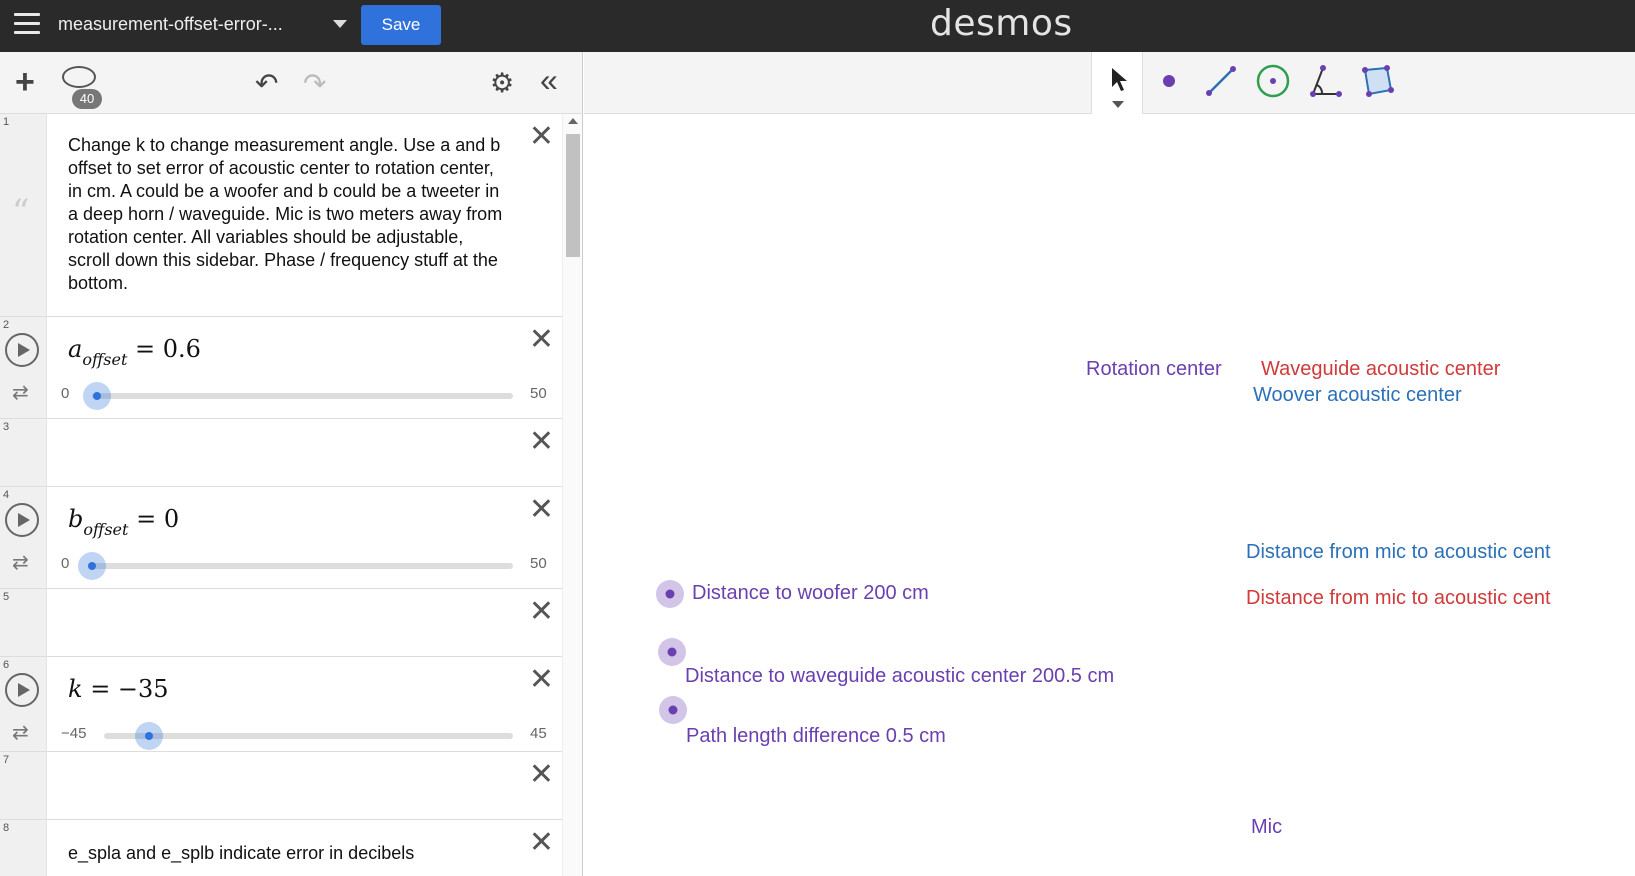 The width and height of the screenshot is (1635, 876). What do you see at coordinates (1357, 395) in the screenshot?
I see `woofer-center-label: Woover acoustic center` at bounding box center [1357, 395].